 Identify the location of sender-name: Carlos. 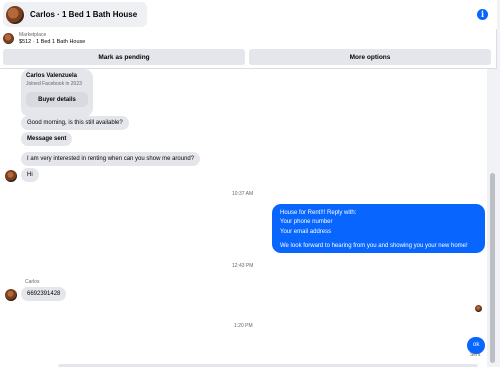
(32, 282).